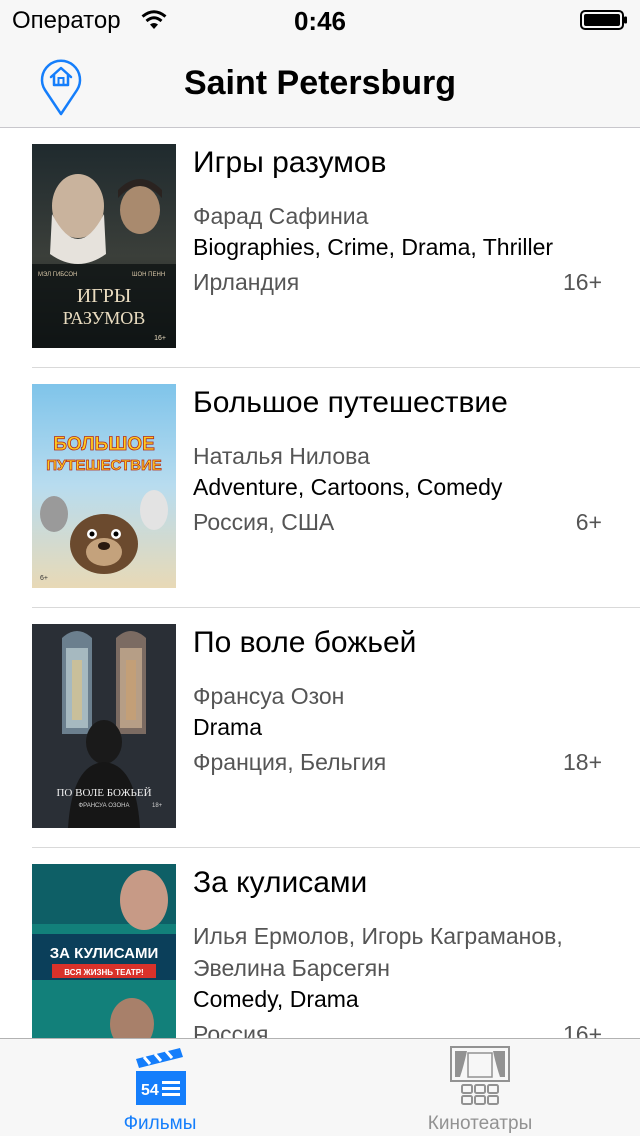 This screenshot has height=1137, width=640. I want to click on tab-movies: 54 Фильмы, so click(160, 1088).